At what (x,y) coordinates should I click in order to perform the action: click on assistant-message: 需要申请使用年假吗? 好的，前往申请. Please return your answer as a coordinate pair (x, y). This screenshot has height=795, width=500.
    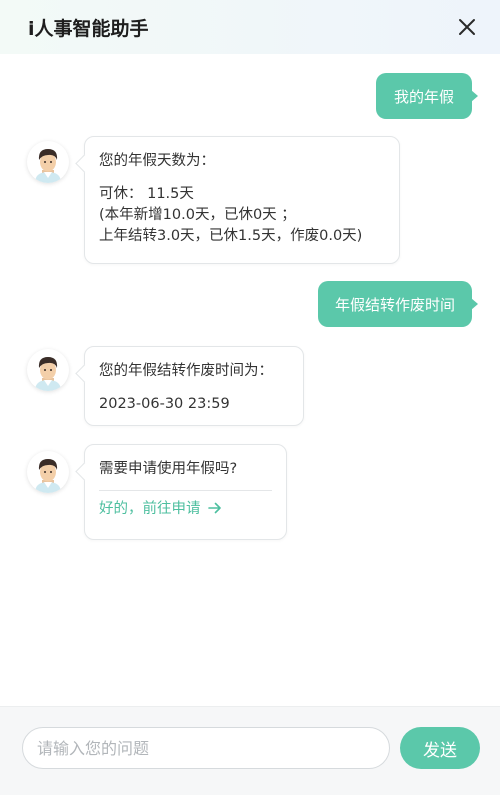
    Looking at the image, I should click on (185, 492).